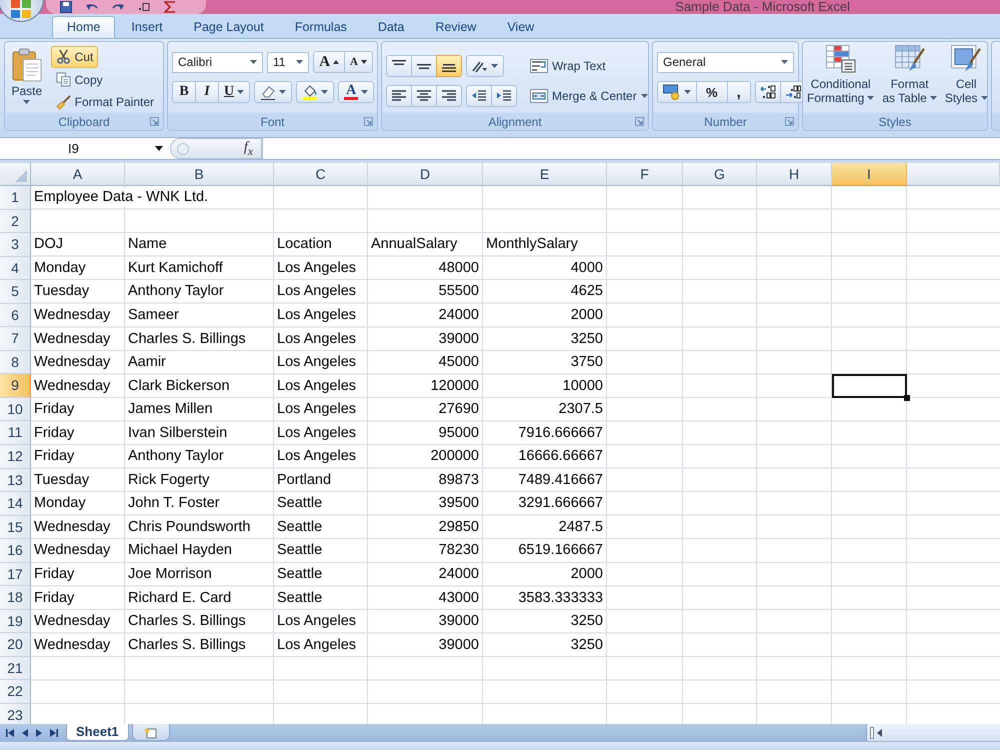 This screenshot has height=750, width=1000. Describe the element at coordinates (118, 7) in the screenshot. I see `redo-icon` at that location.